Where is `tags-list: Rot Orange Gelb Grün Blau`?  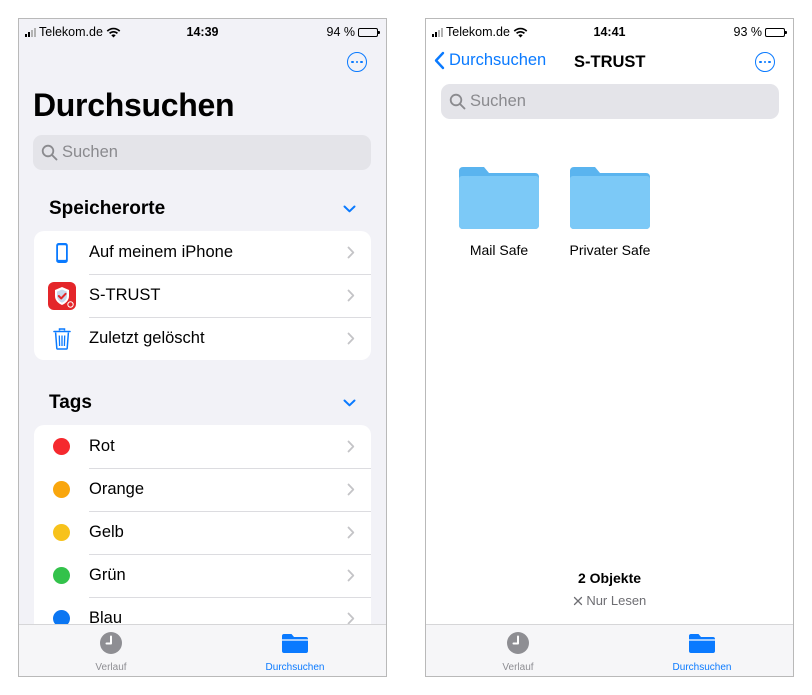 tags-list: Rot Orange Gelb Grün Blau is located at coordinates (202, 532).